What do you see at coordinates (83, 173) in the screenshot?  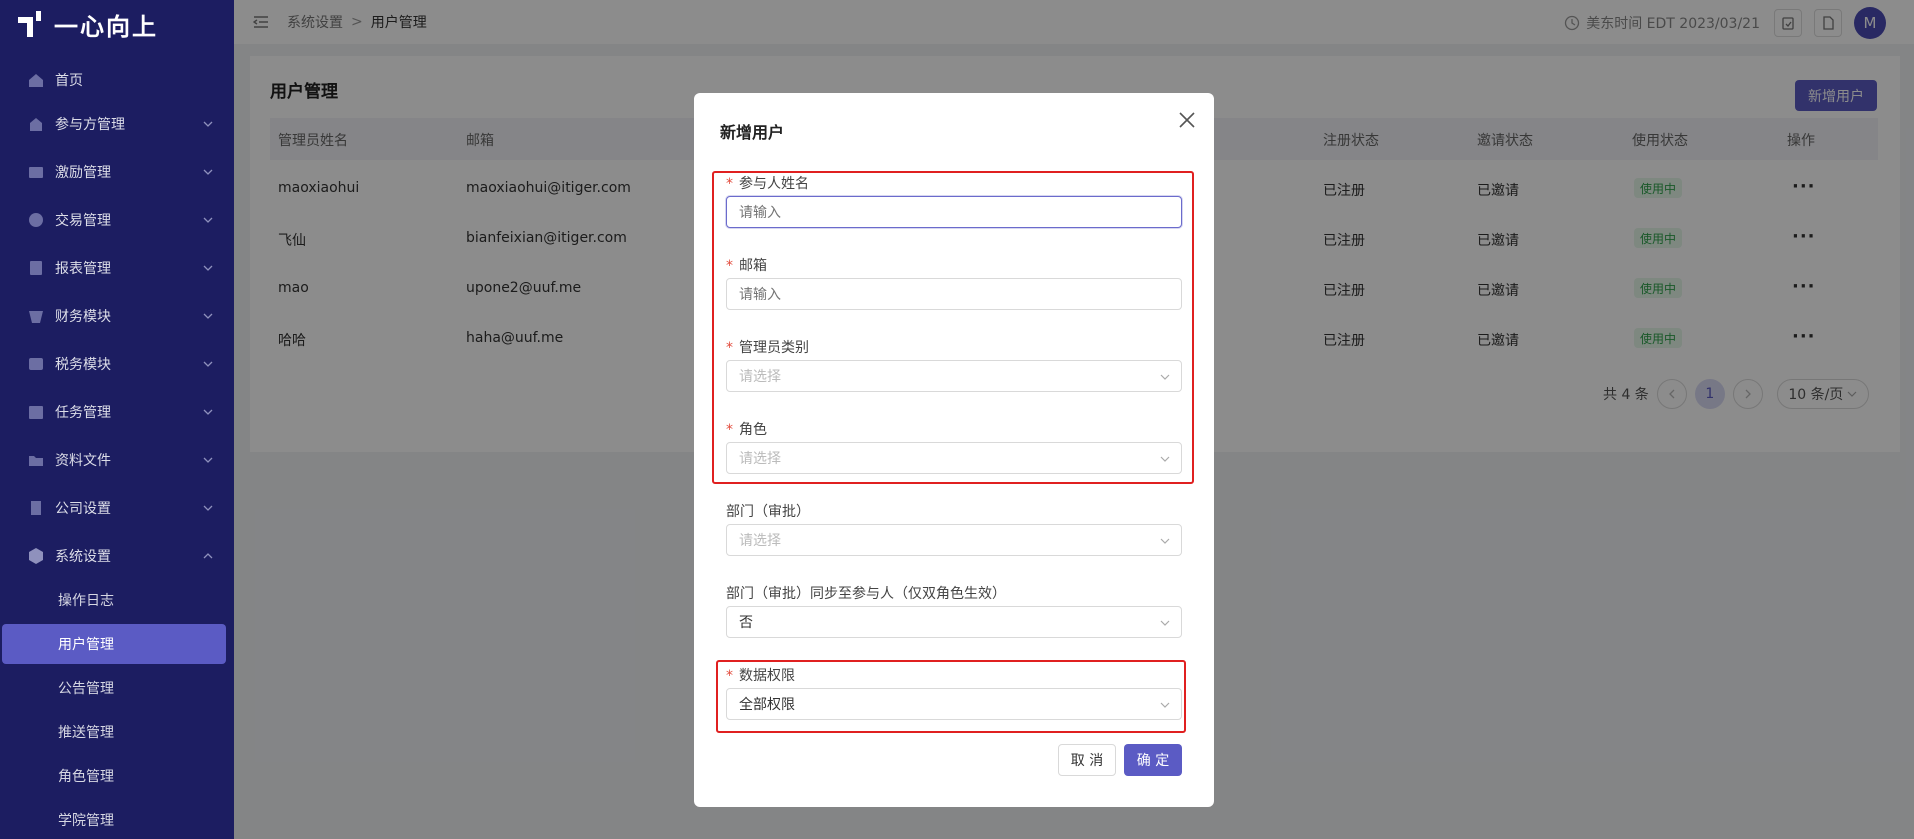 I see `sidebar-item-label: 激励管理` at bounding box center [83, 173].